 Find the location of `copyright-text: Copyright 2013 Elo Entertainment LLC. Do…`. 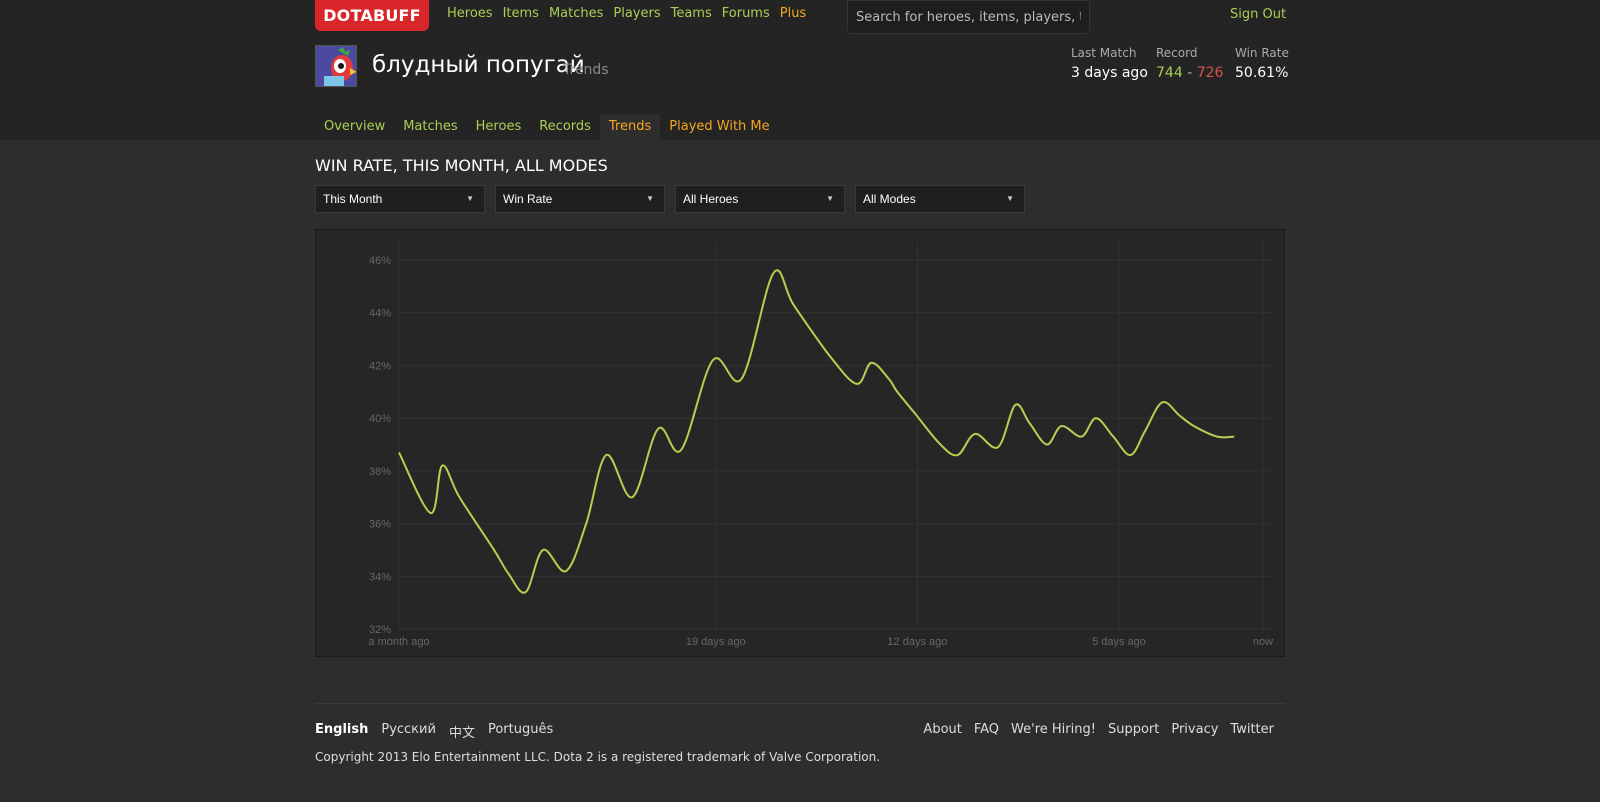

copyright-text: Copyright 2013 Elo Entertainment LLC. Do… is located at coordinates (598, 757).